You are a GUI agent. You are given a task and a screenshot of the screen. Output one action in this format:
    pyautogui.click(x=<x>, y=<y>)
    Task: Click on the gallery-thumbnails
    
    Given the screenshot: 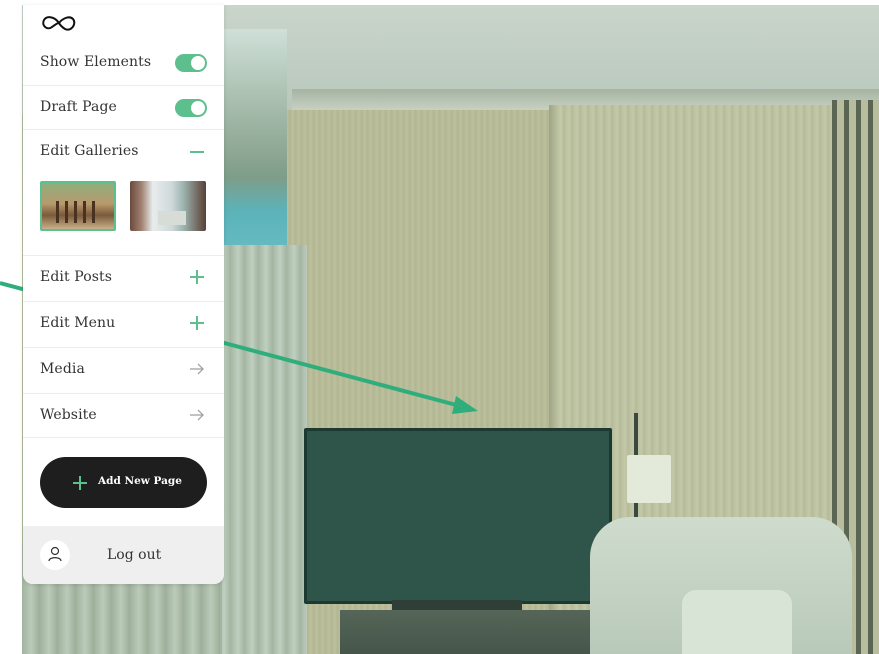 What is the action you would take?
    pyautogui.click(x=123, y=214)
    